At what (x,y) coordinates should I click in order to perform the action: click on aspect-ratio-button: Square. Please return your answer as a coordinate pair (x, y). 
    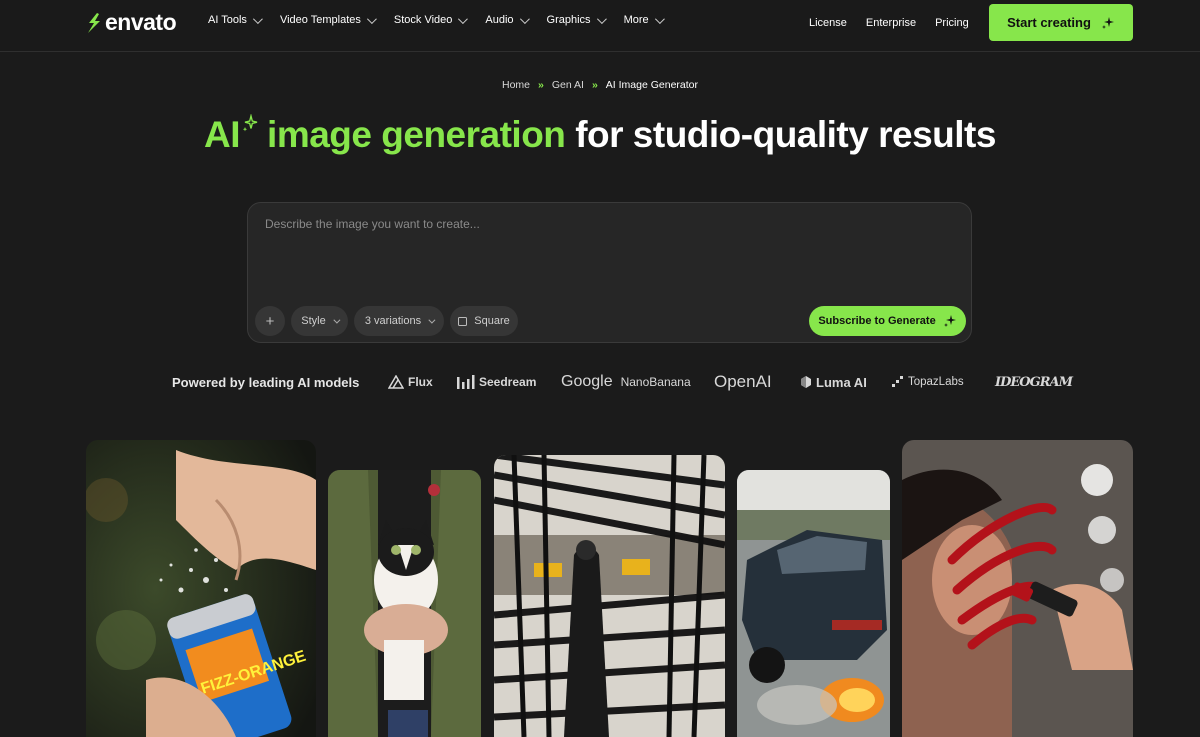
    Looking at the image, I should click on (484, 321).